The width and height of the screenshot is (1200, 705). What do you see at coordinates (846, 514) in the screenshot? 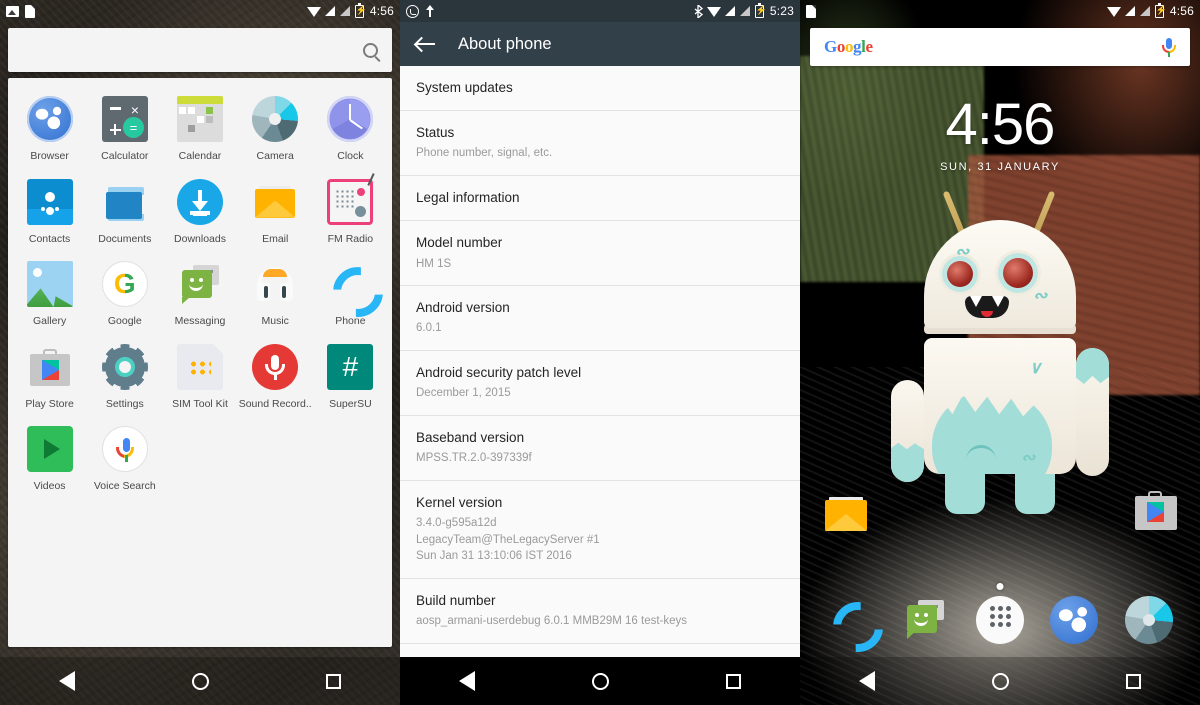
I see `email-shortcut: @` at bounding box center [846, 514].